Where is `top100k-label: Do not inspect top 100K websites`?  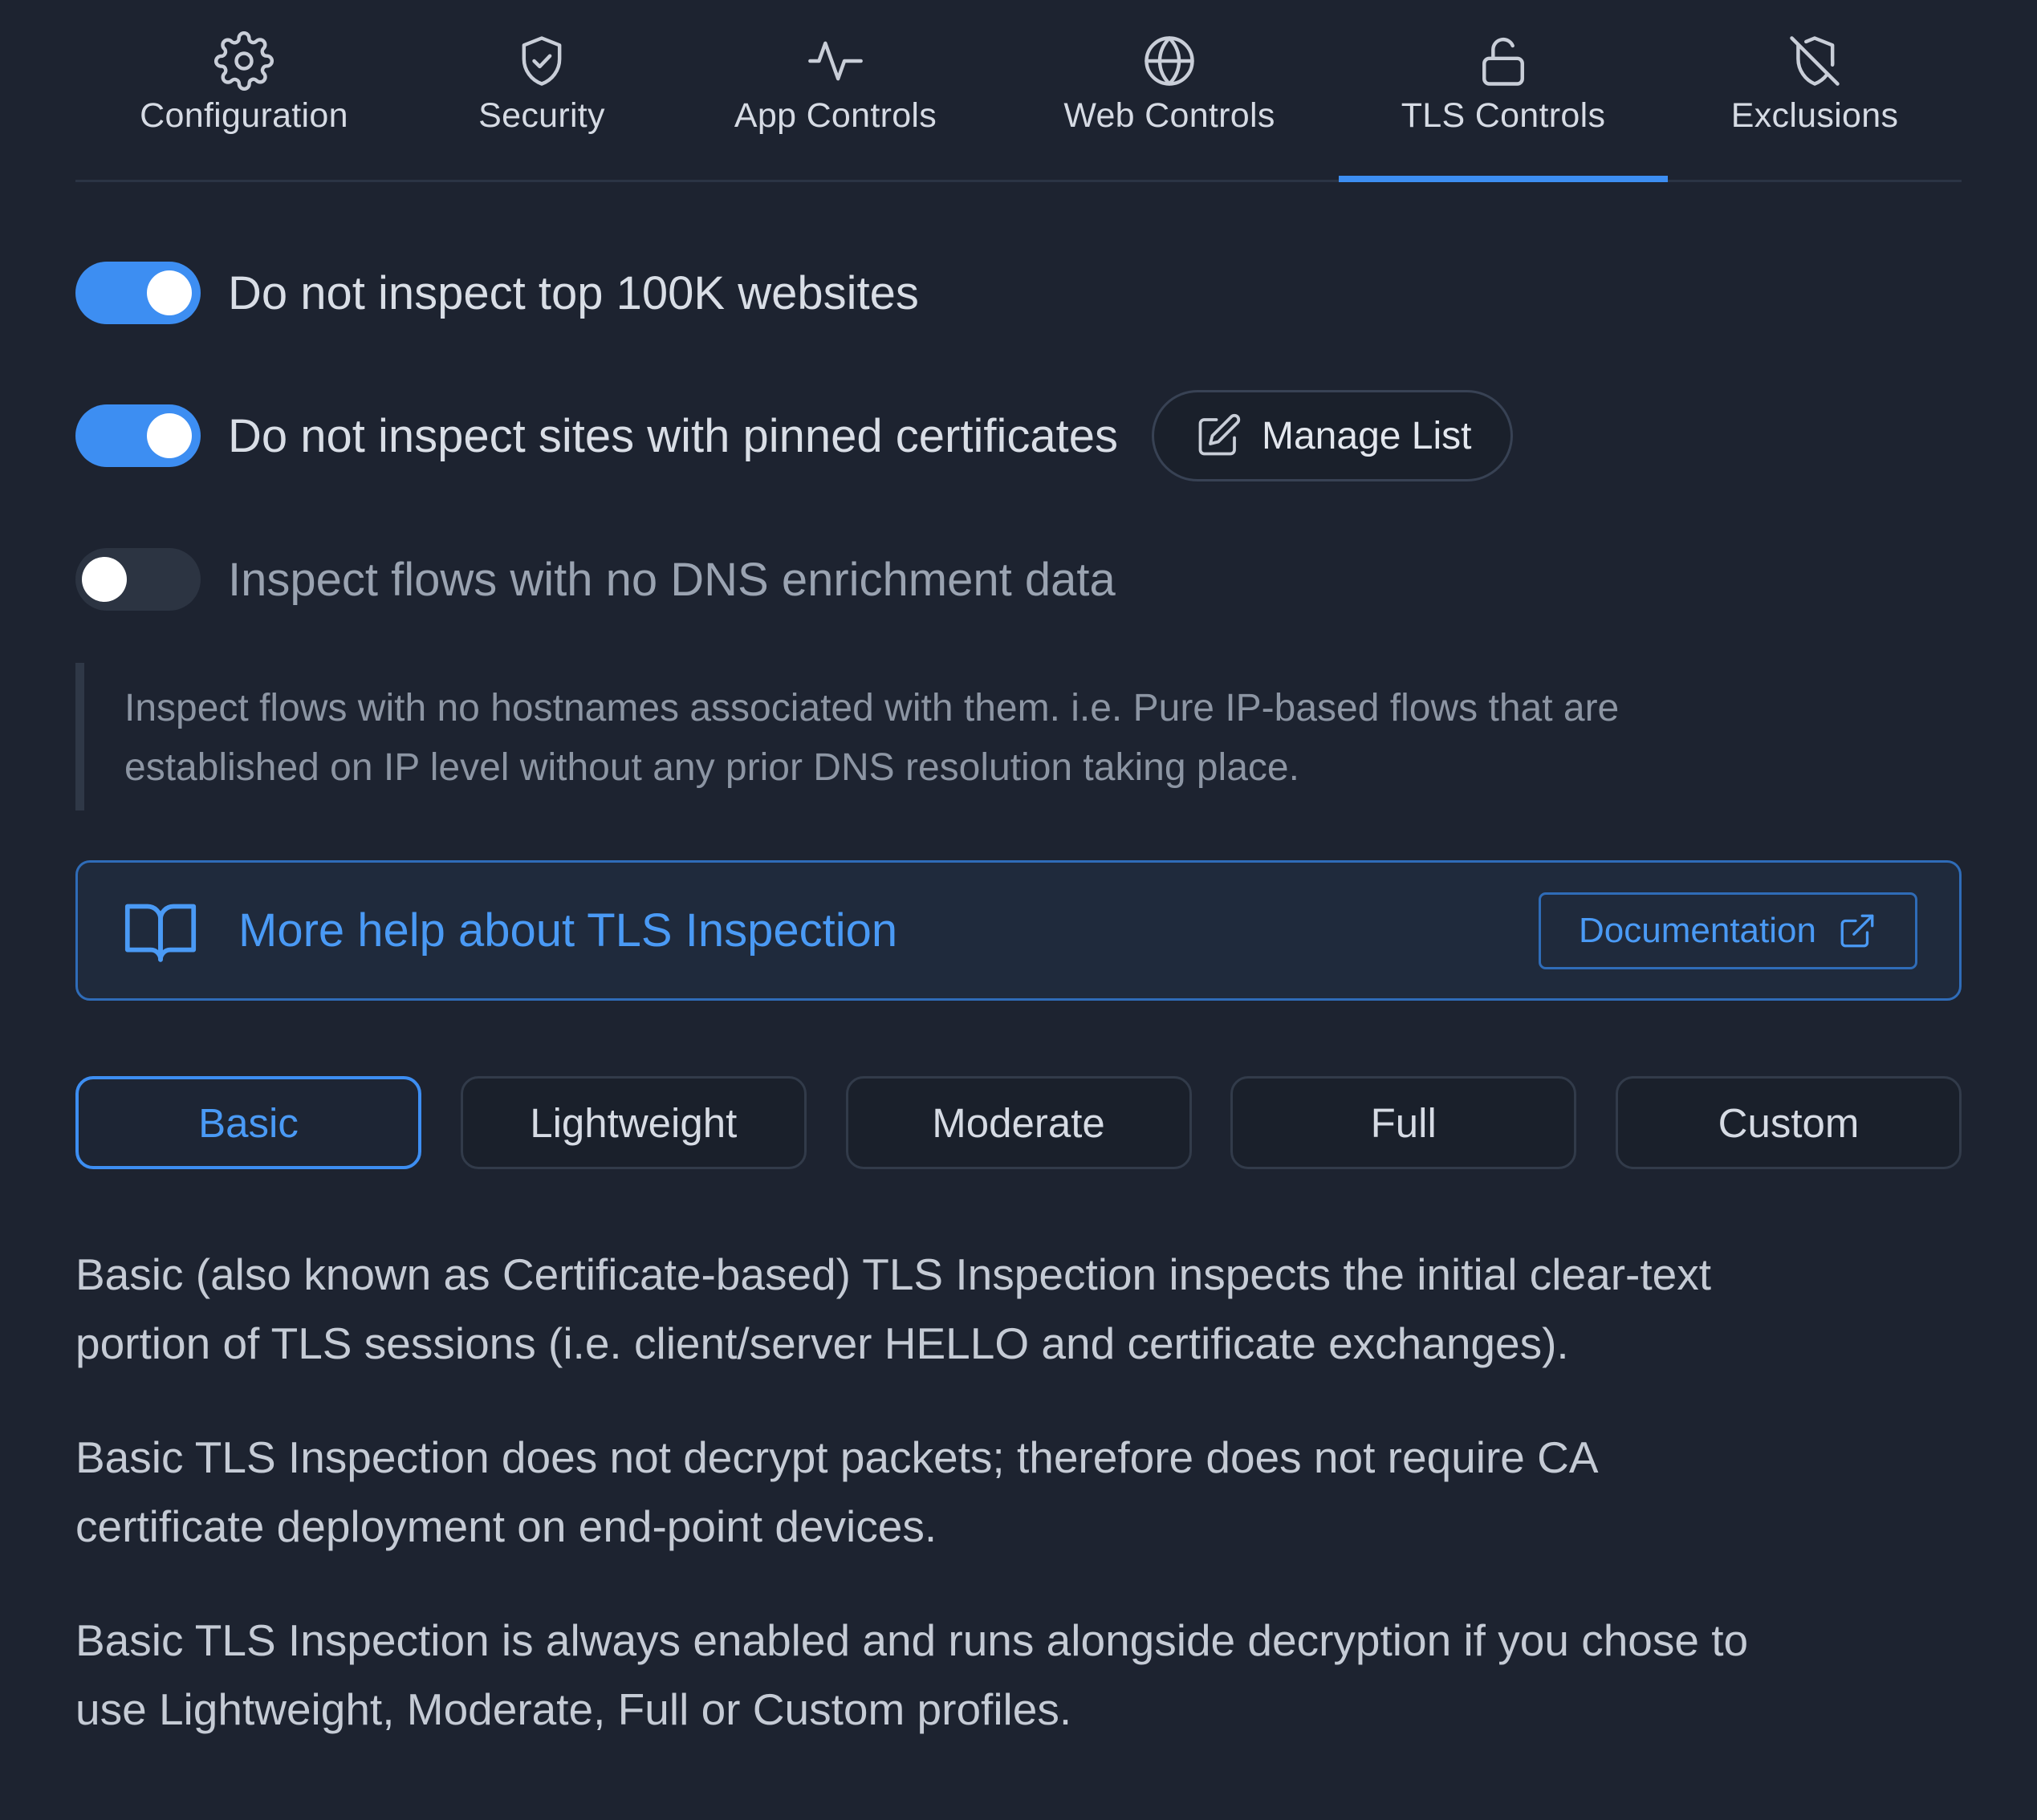
top100k-label: Do not inspect top 100K websites is located at coordinates (573, 292).